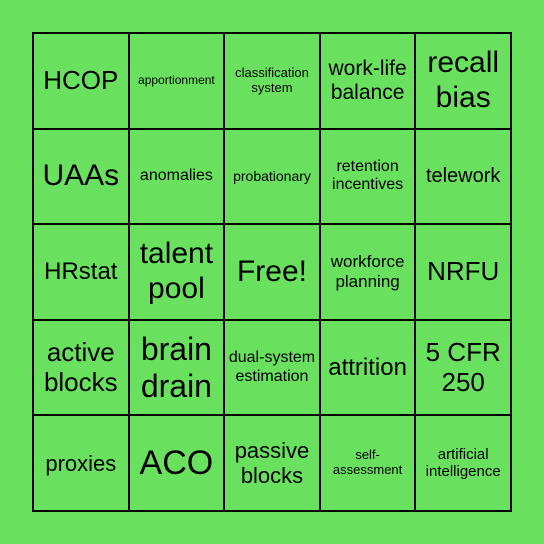 This screenshot has height=544, width=544. I want to click on bingo-cell: HRstat, so click(81, 272).